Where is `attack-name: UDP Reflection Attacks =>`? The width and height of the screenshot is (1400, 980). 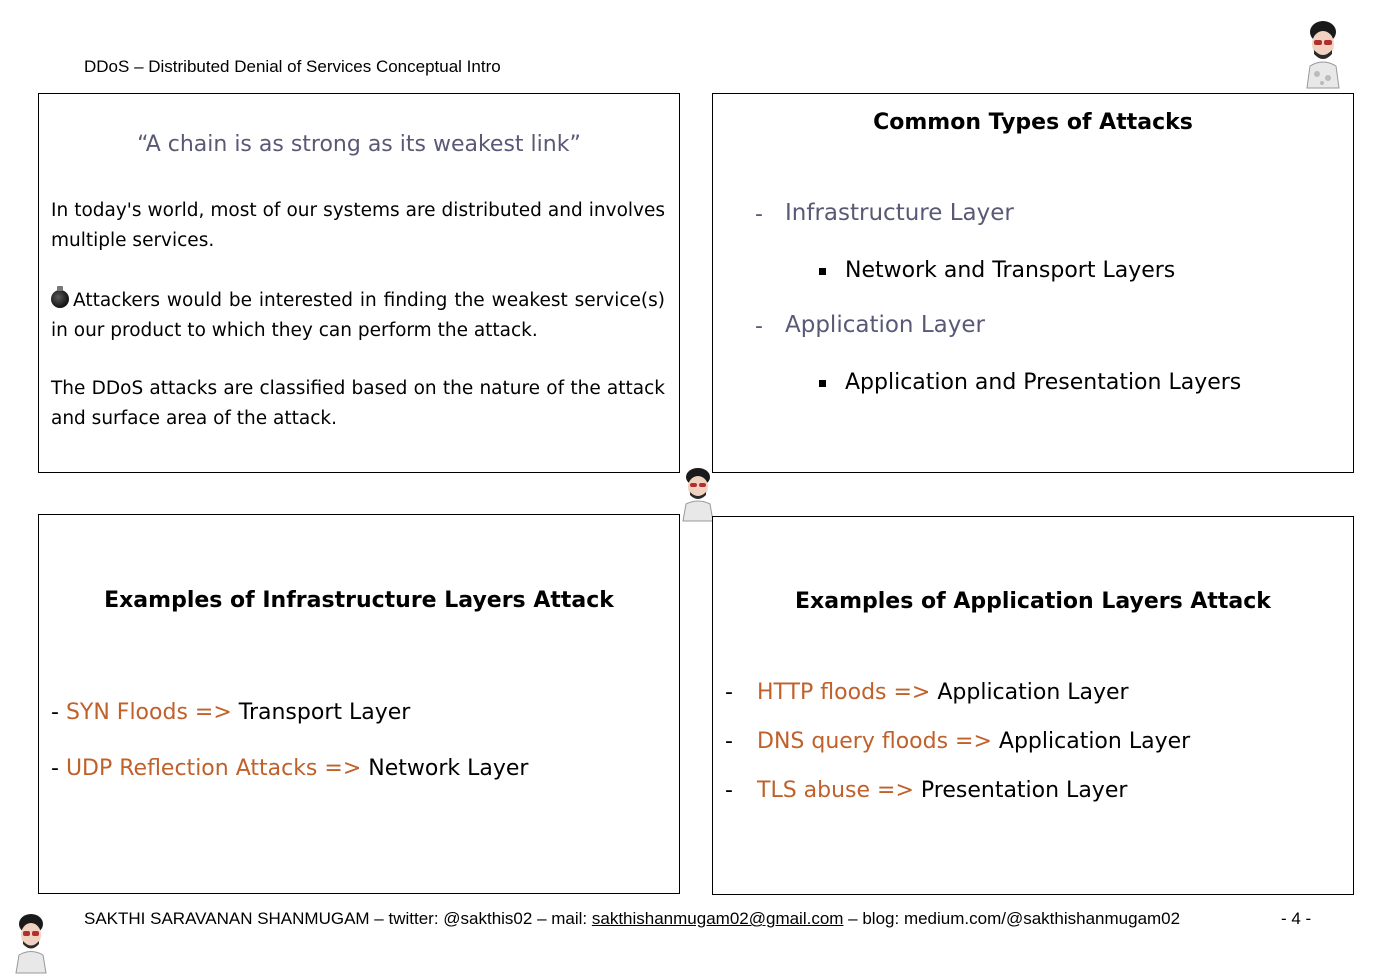 attack-name: UDP Reflection Attacks => is located at coordinates (213, 768).